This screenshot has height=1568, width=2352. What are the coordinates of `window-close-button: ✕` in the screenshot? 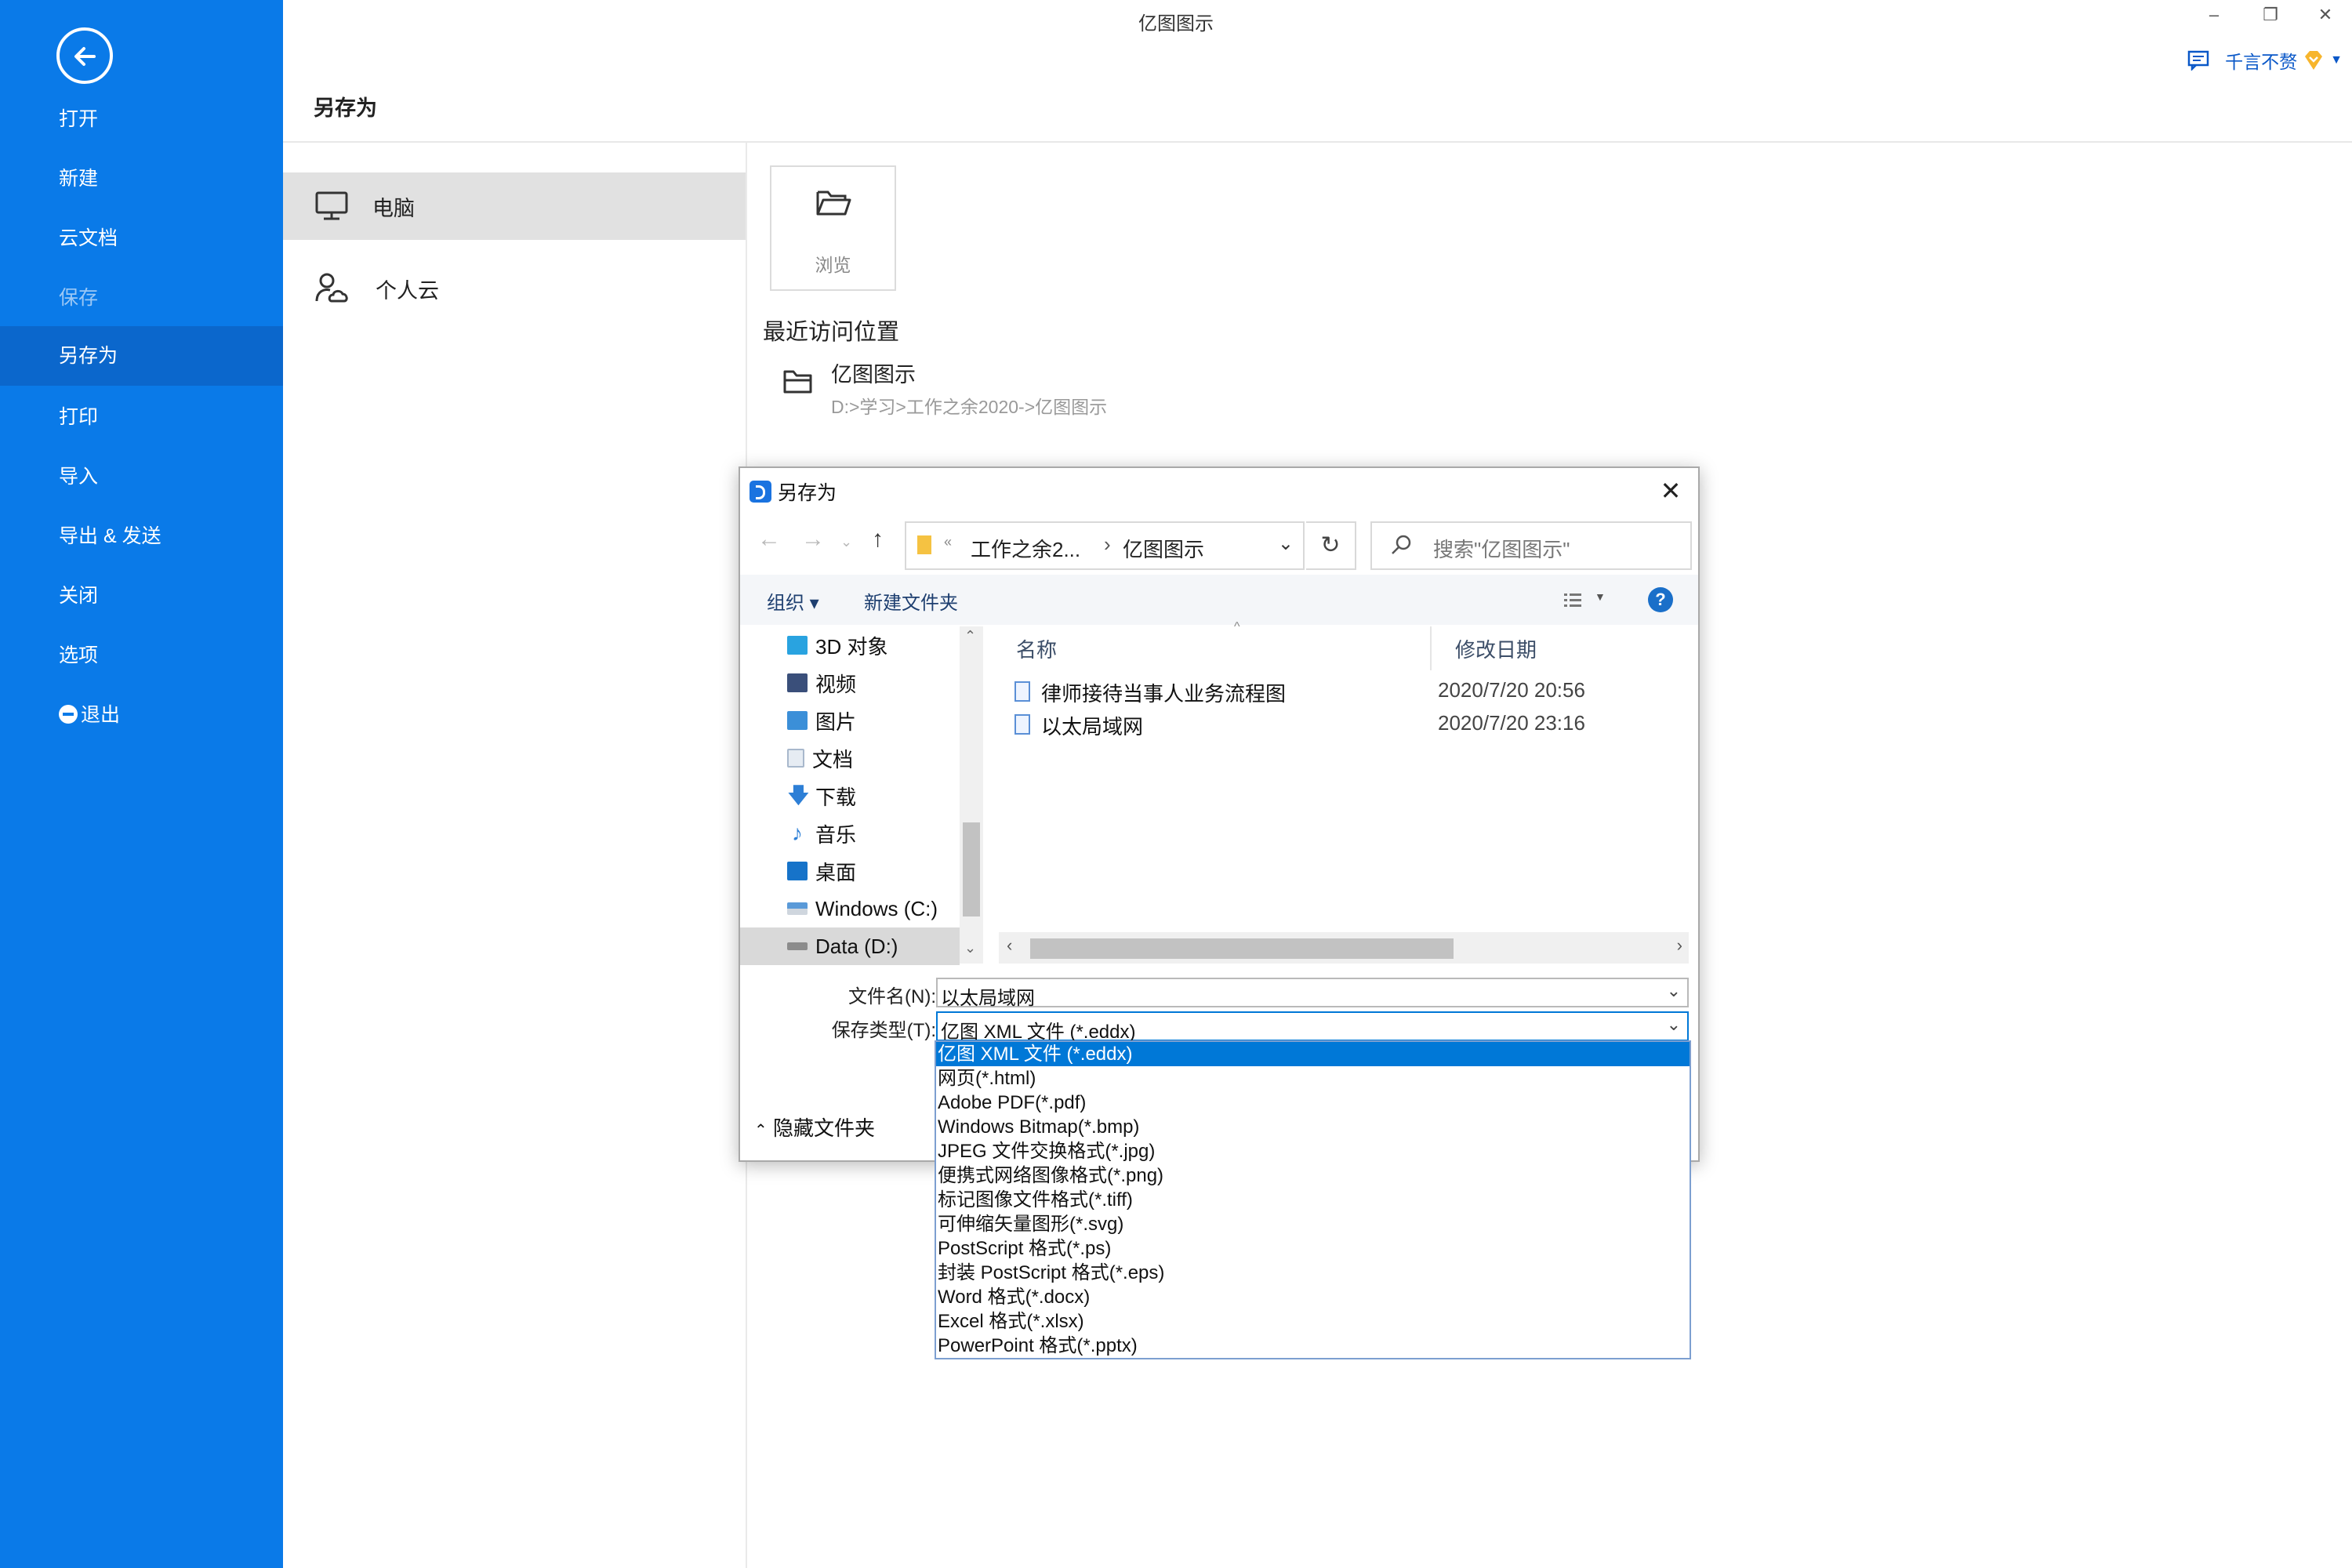 It's located at (2325, 15).